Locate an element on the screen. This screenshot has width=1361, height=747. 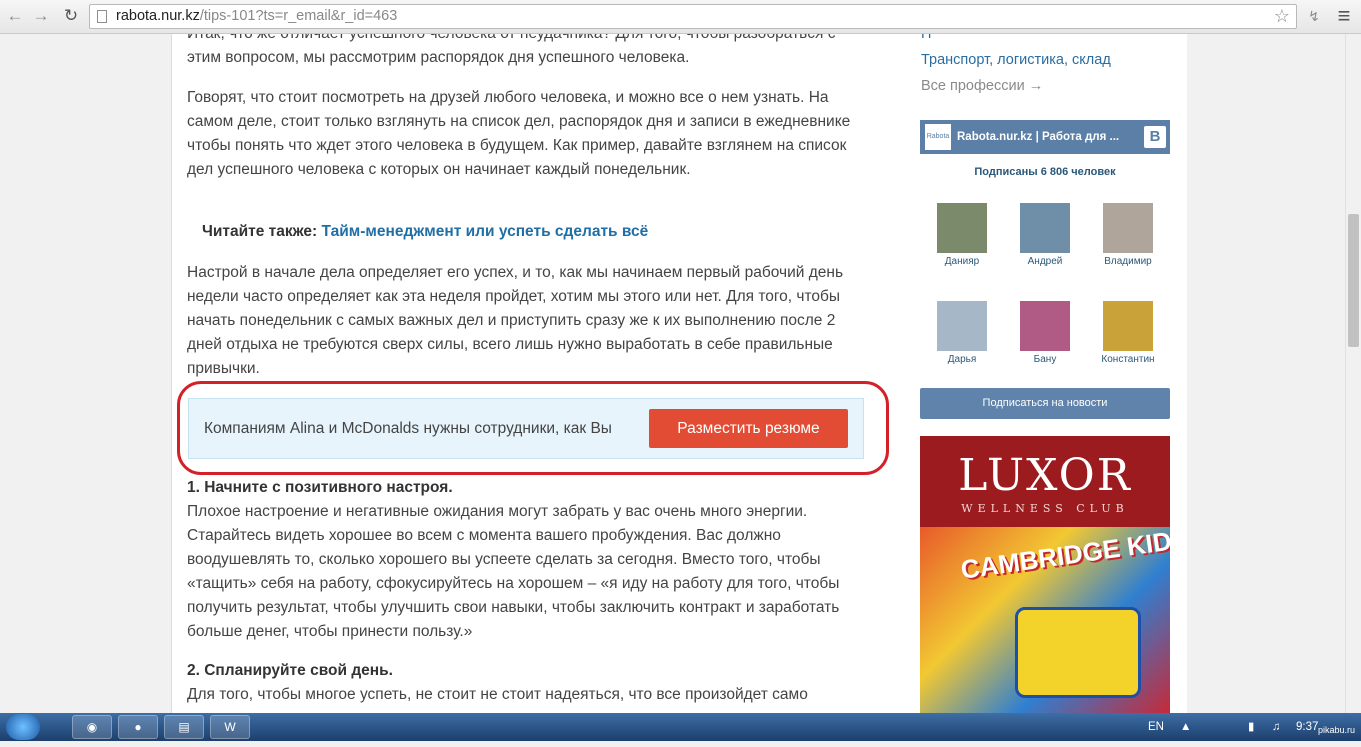
ad-brand: LUXOR is located at coordinates (1045, 475).